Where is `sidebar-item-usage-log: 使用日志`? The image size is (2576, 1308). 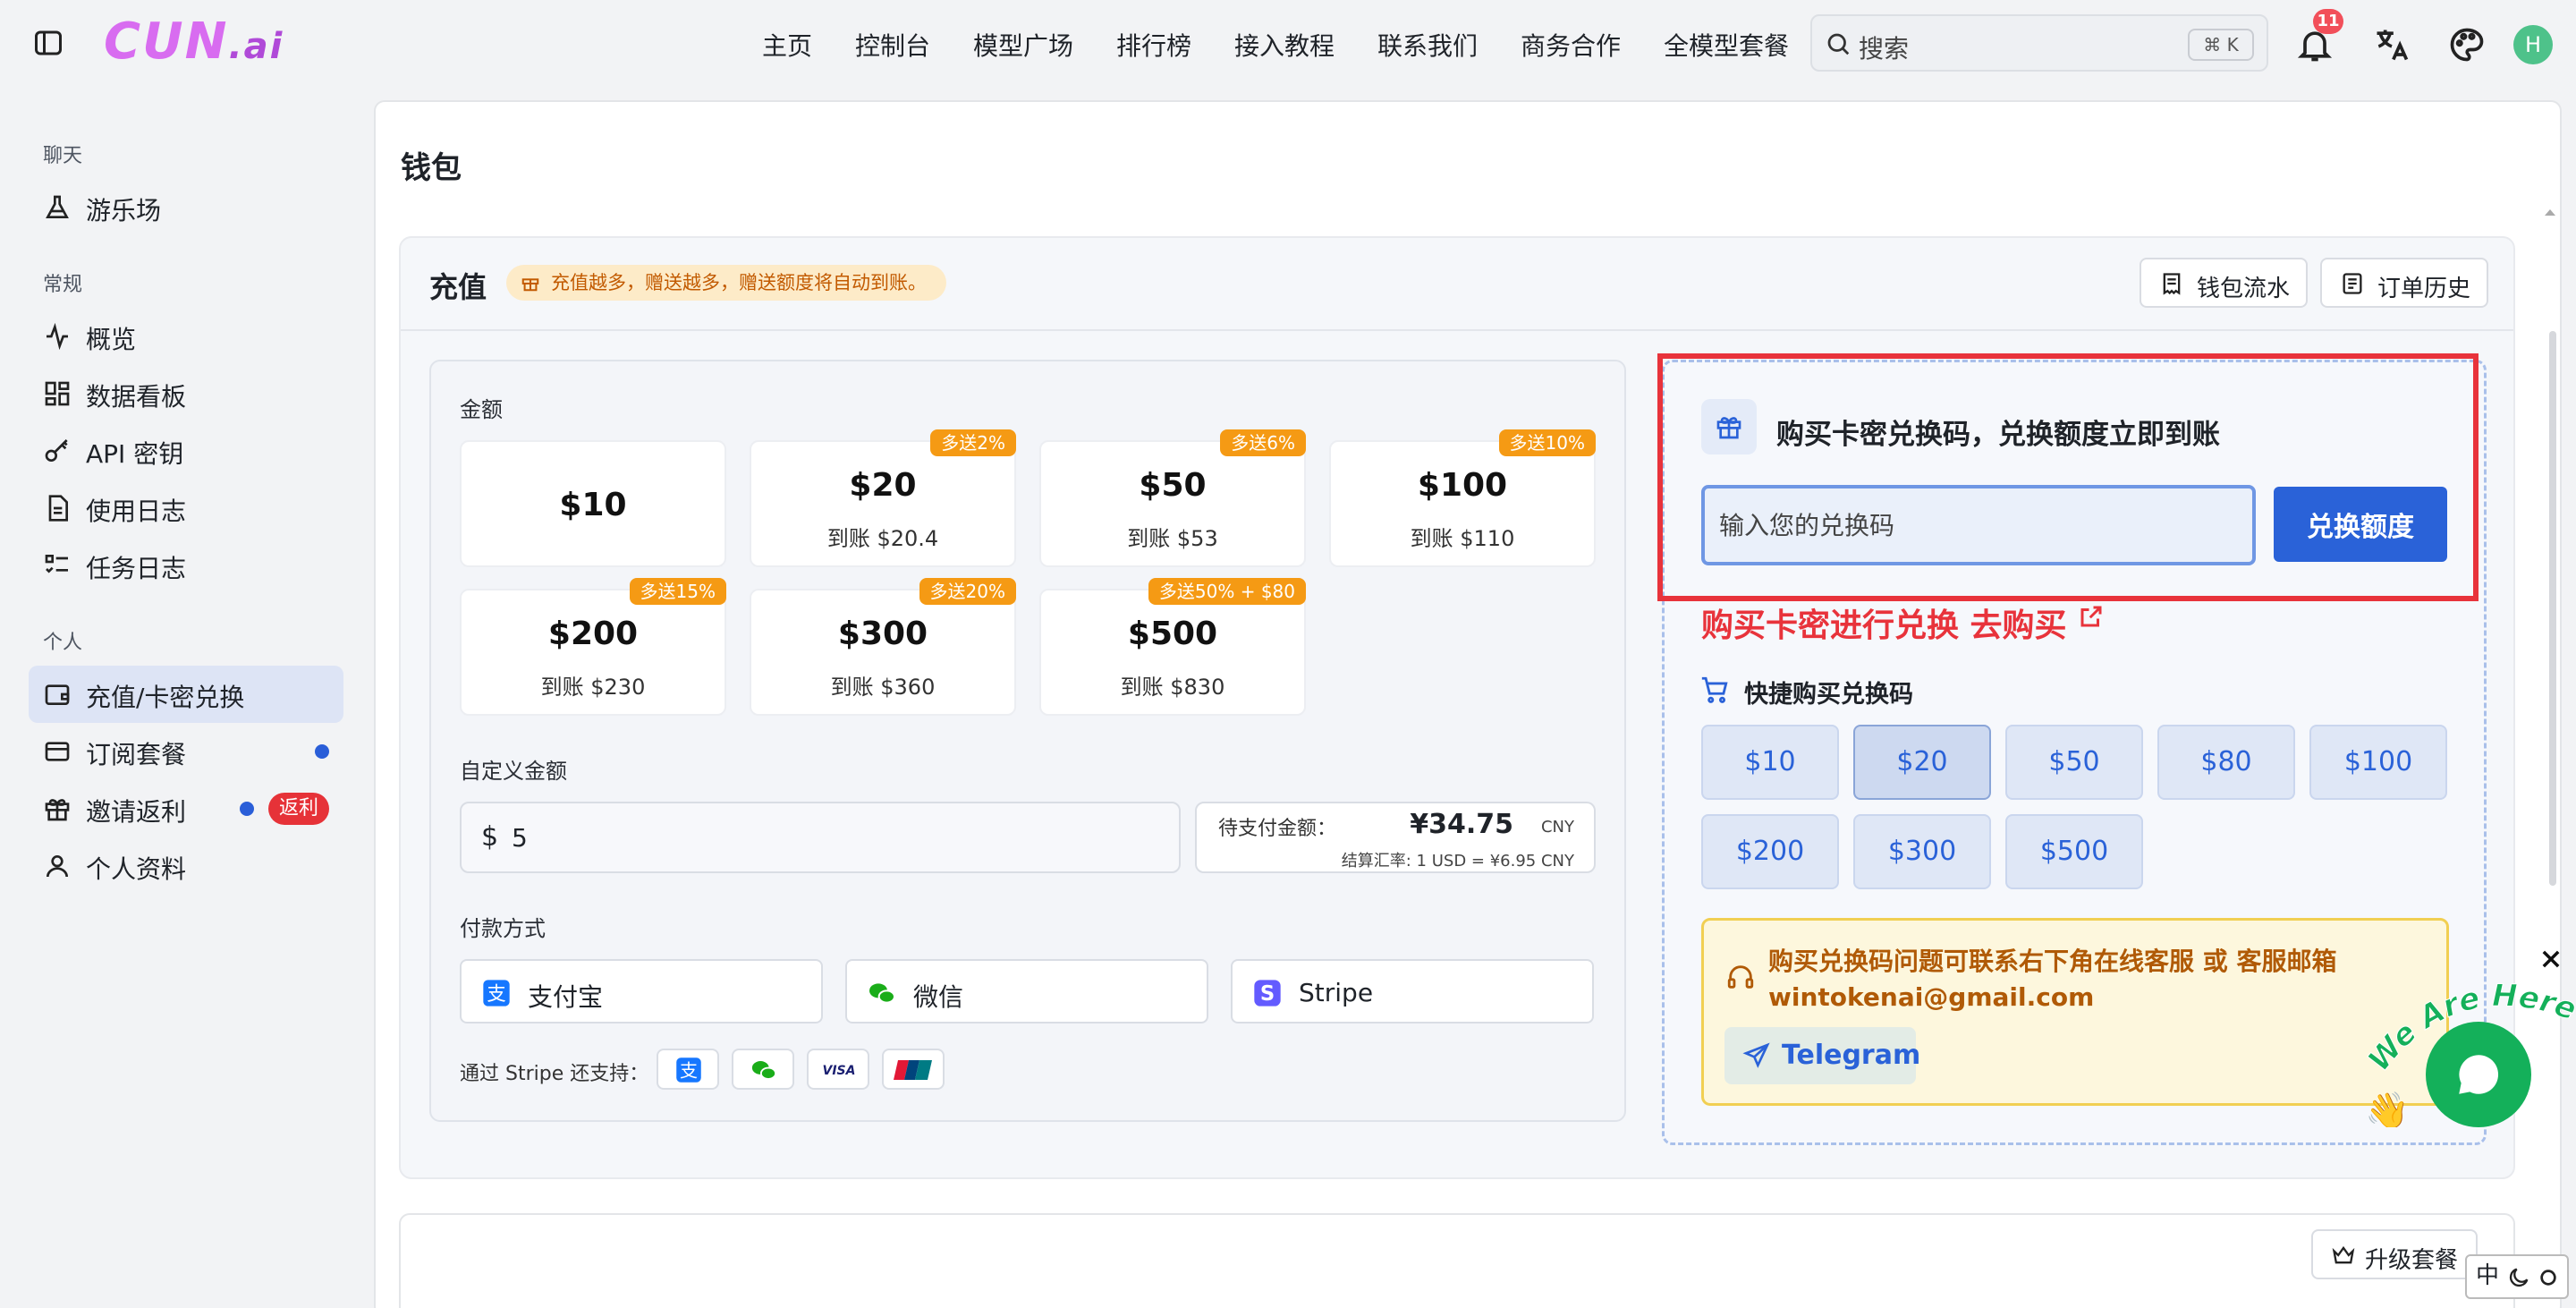 sidebar-item-usage-log: 使用日志 is located at coordinates (186, 508).